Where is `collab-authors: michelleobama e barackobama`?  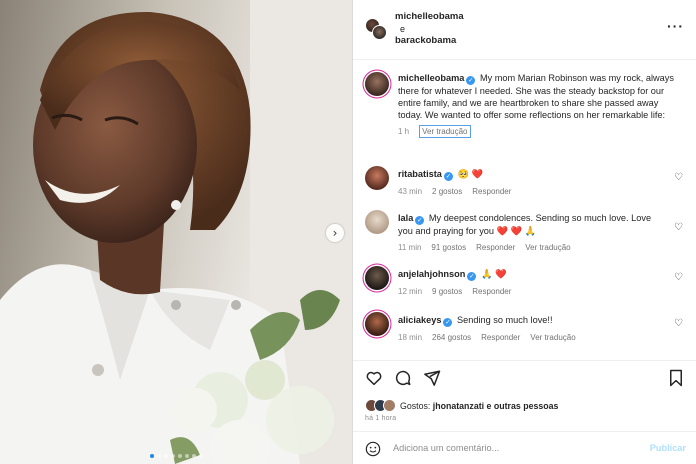
collab-authors: michelleobama e barackobama is located at coordinates (429, 29).